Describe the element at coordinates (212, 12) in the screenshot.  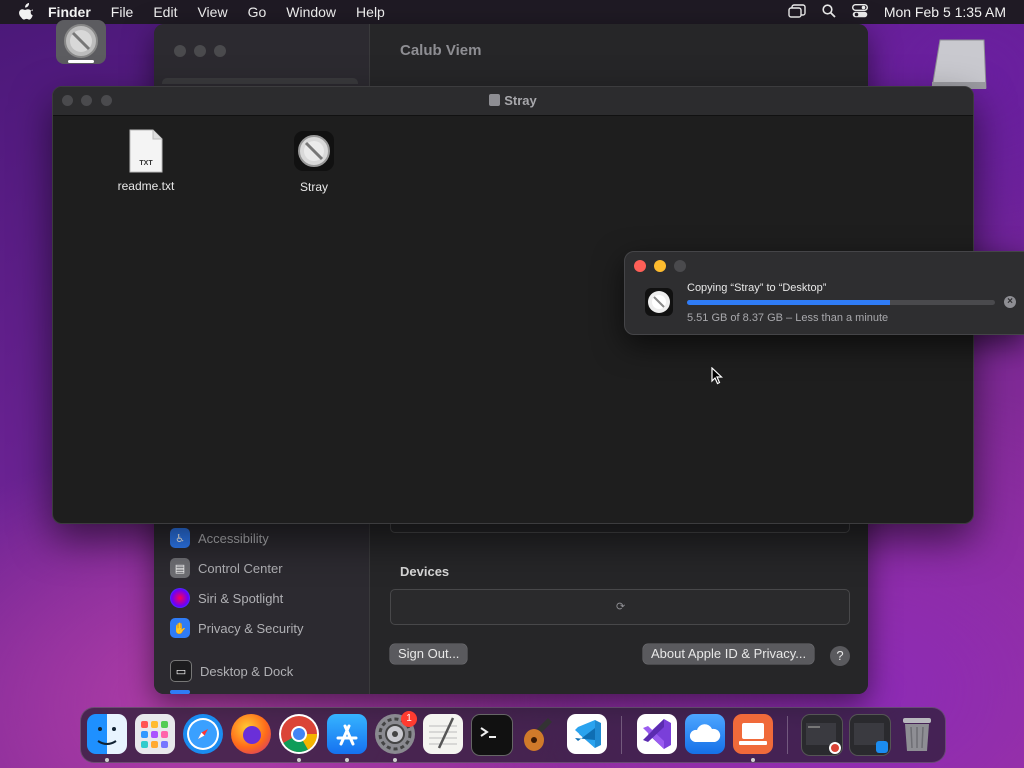
I see `menu-view: View` at that location.